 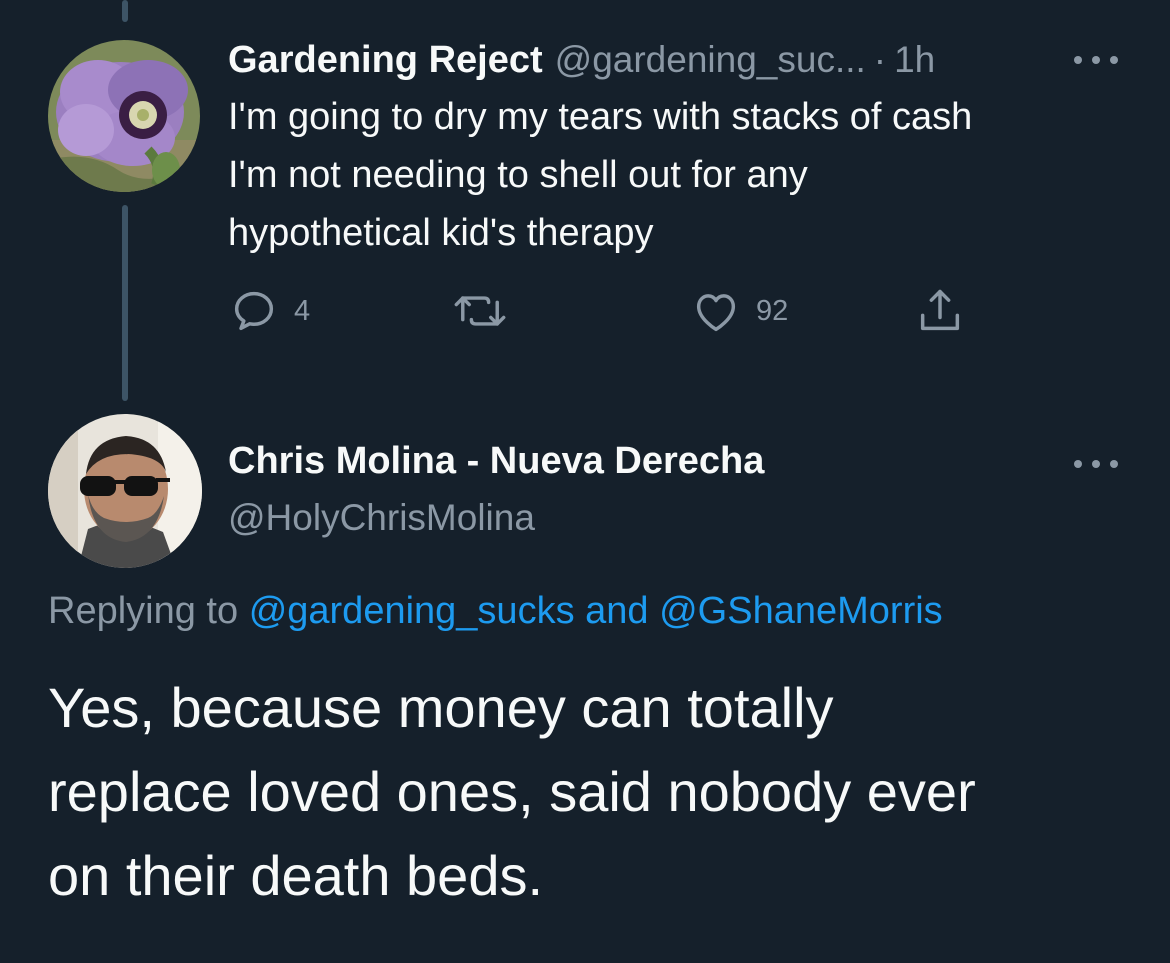 I want to click on like-count: 92, so click(x=772, y=310).